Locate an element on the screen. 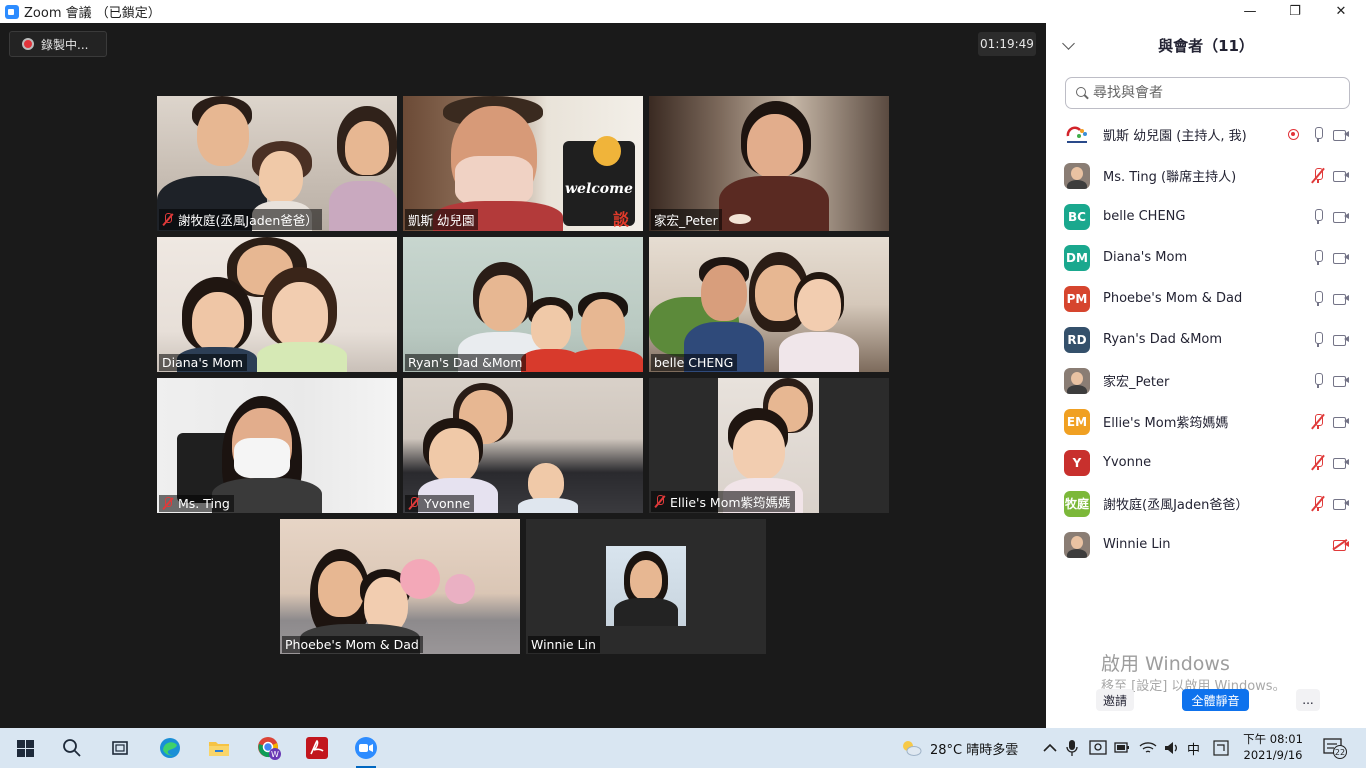 The width and height of the screenshot is (1366, 768). participant-row: DM Diana's Mom is located at coordinates (1206, 257).